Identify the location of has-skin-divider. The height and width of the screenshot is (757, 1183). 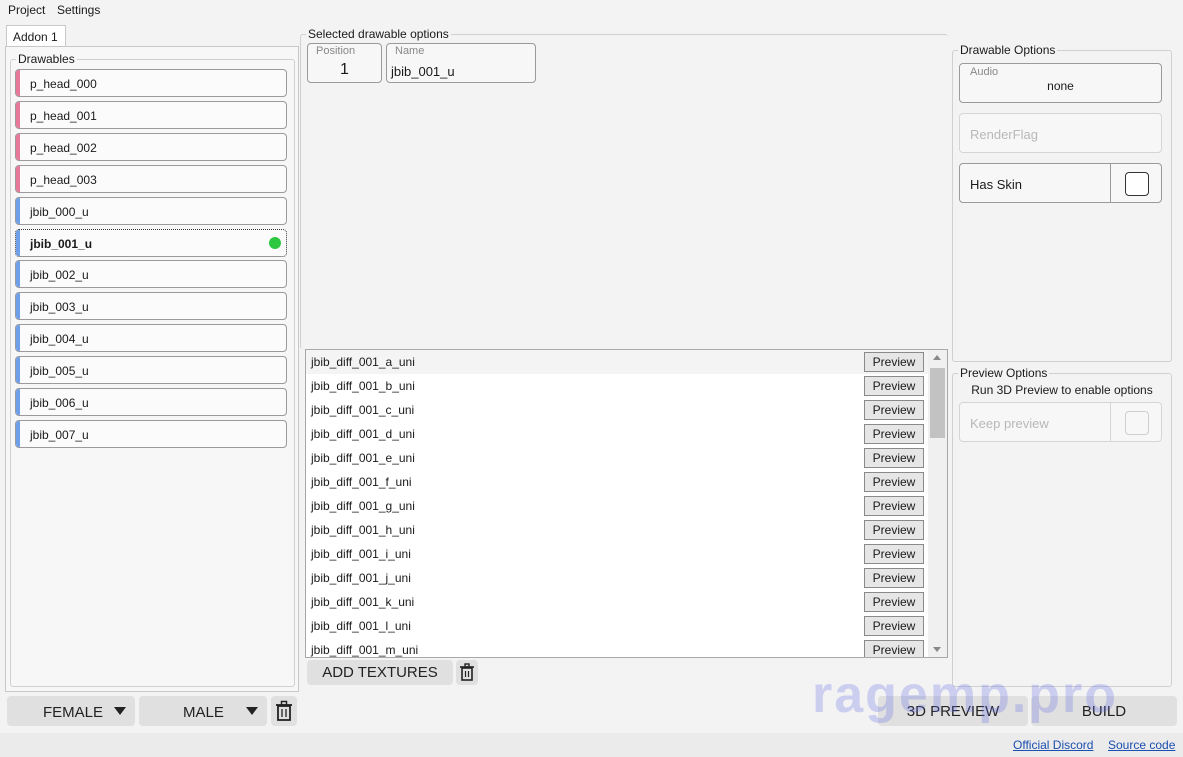
(1110, 183).